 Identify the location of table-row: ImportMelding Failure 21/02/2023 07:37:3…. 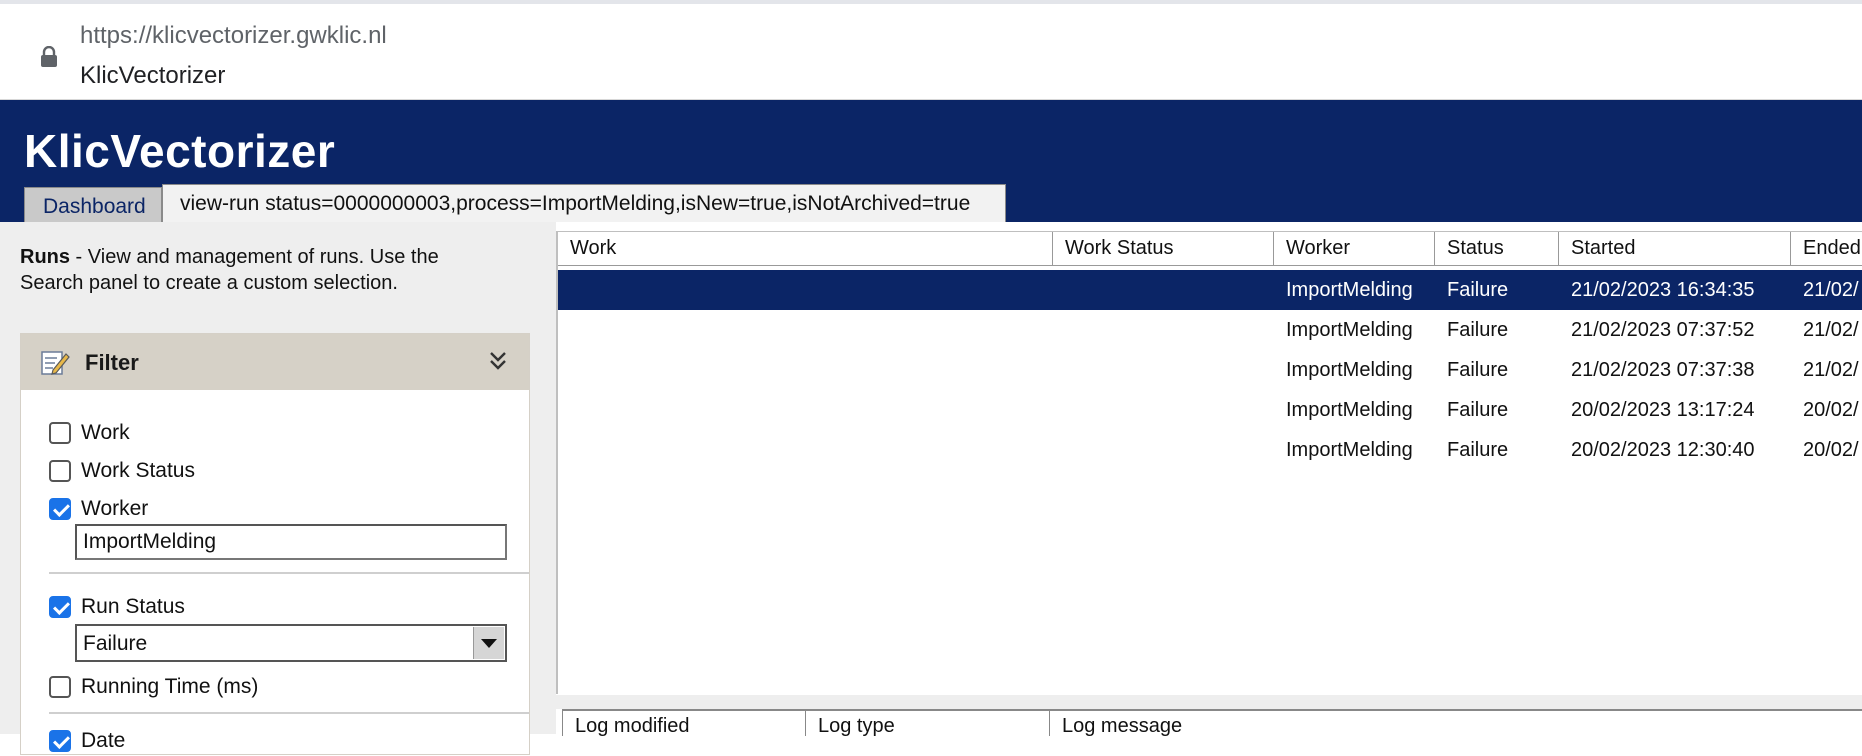
(1210, 370).